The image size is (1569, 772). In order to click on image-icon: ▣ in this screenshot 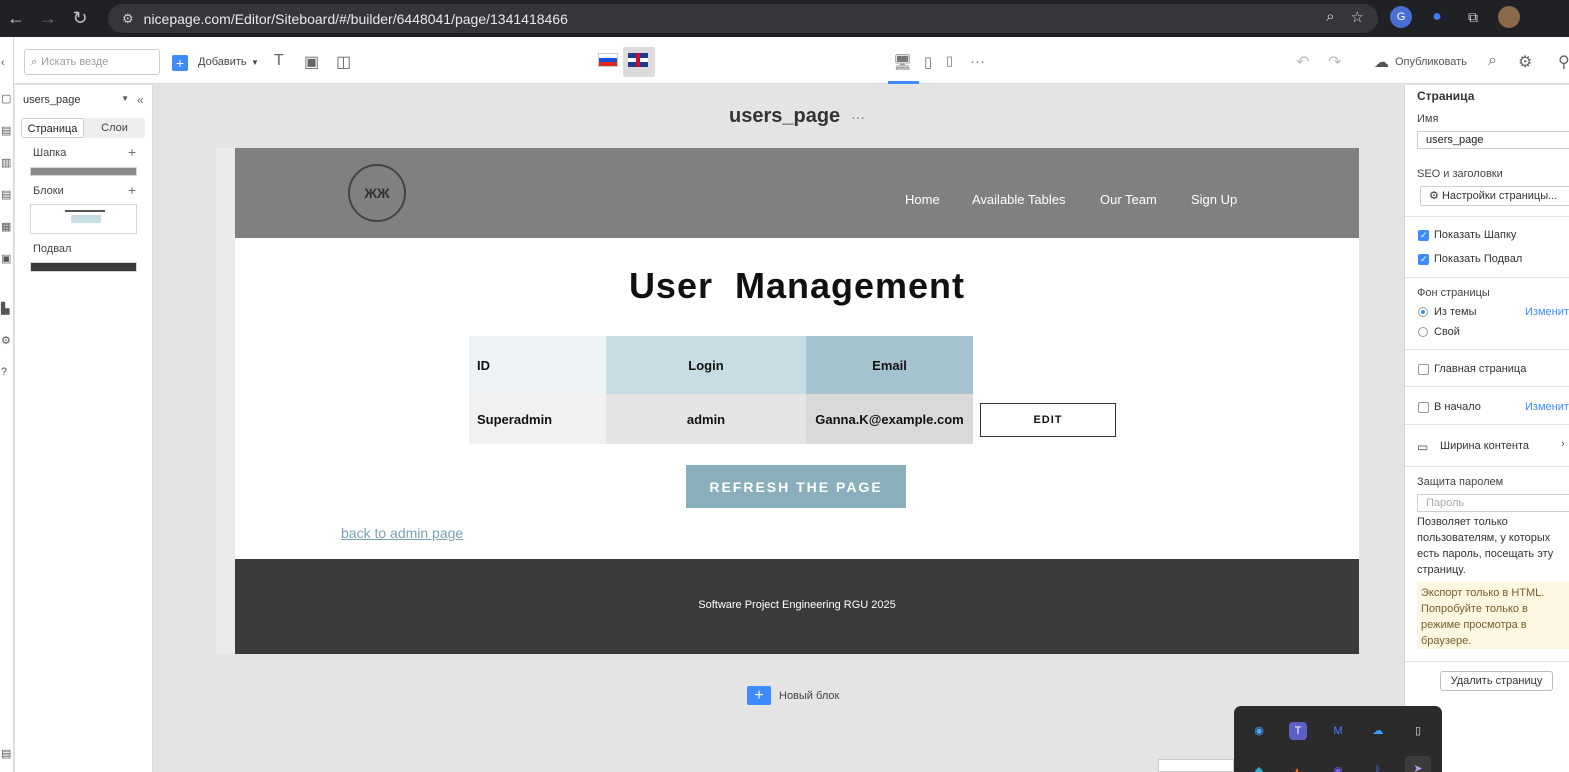, I will do `click(6, 258)`.